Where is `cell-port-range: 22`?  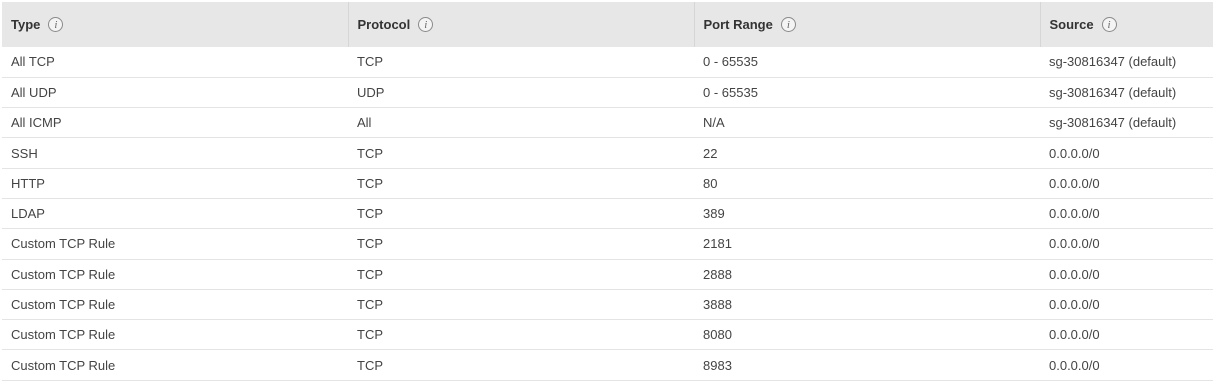
cell-port-range: 22 is located at coordinates (710, 153).